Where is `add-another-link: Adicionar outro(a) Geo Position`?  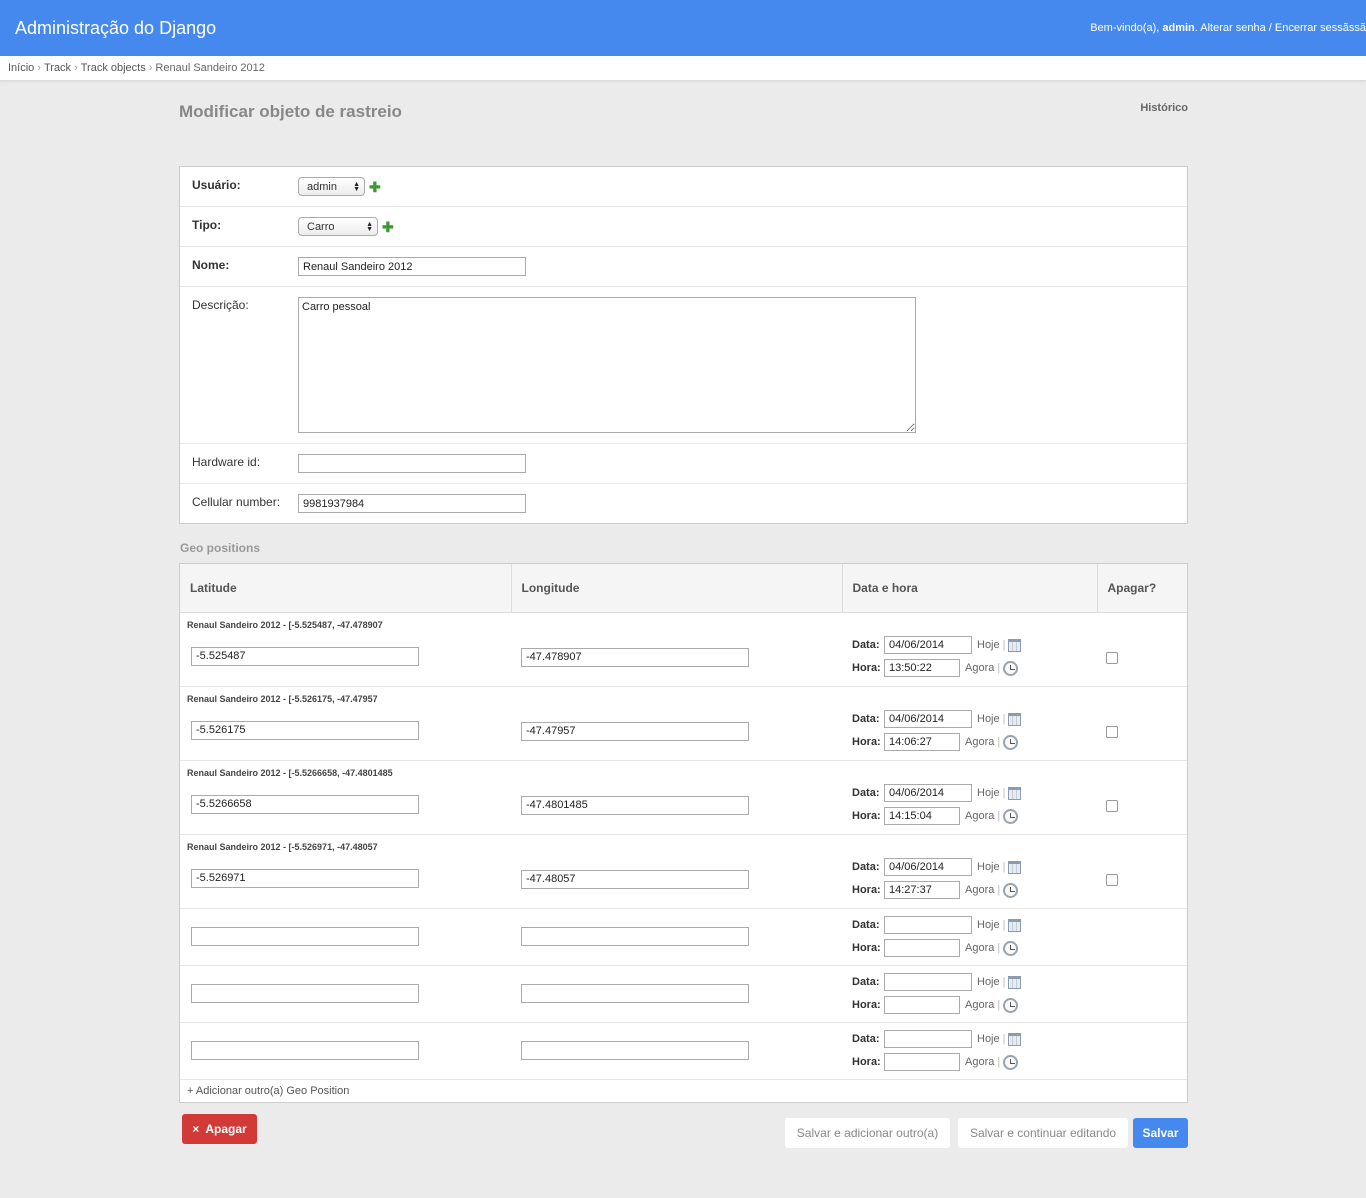 add-another-link: Adicionar outro(a) Geo Position is located at coordinates (272, 1091).